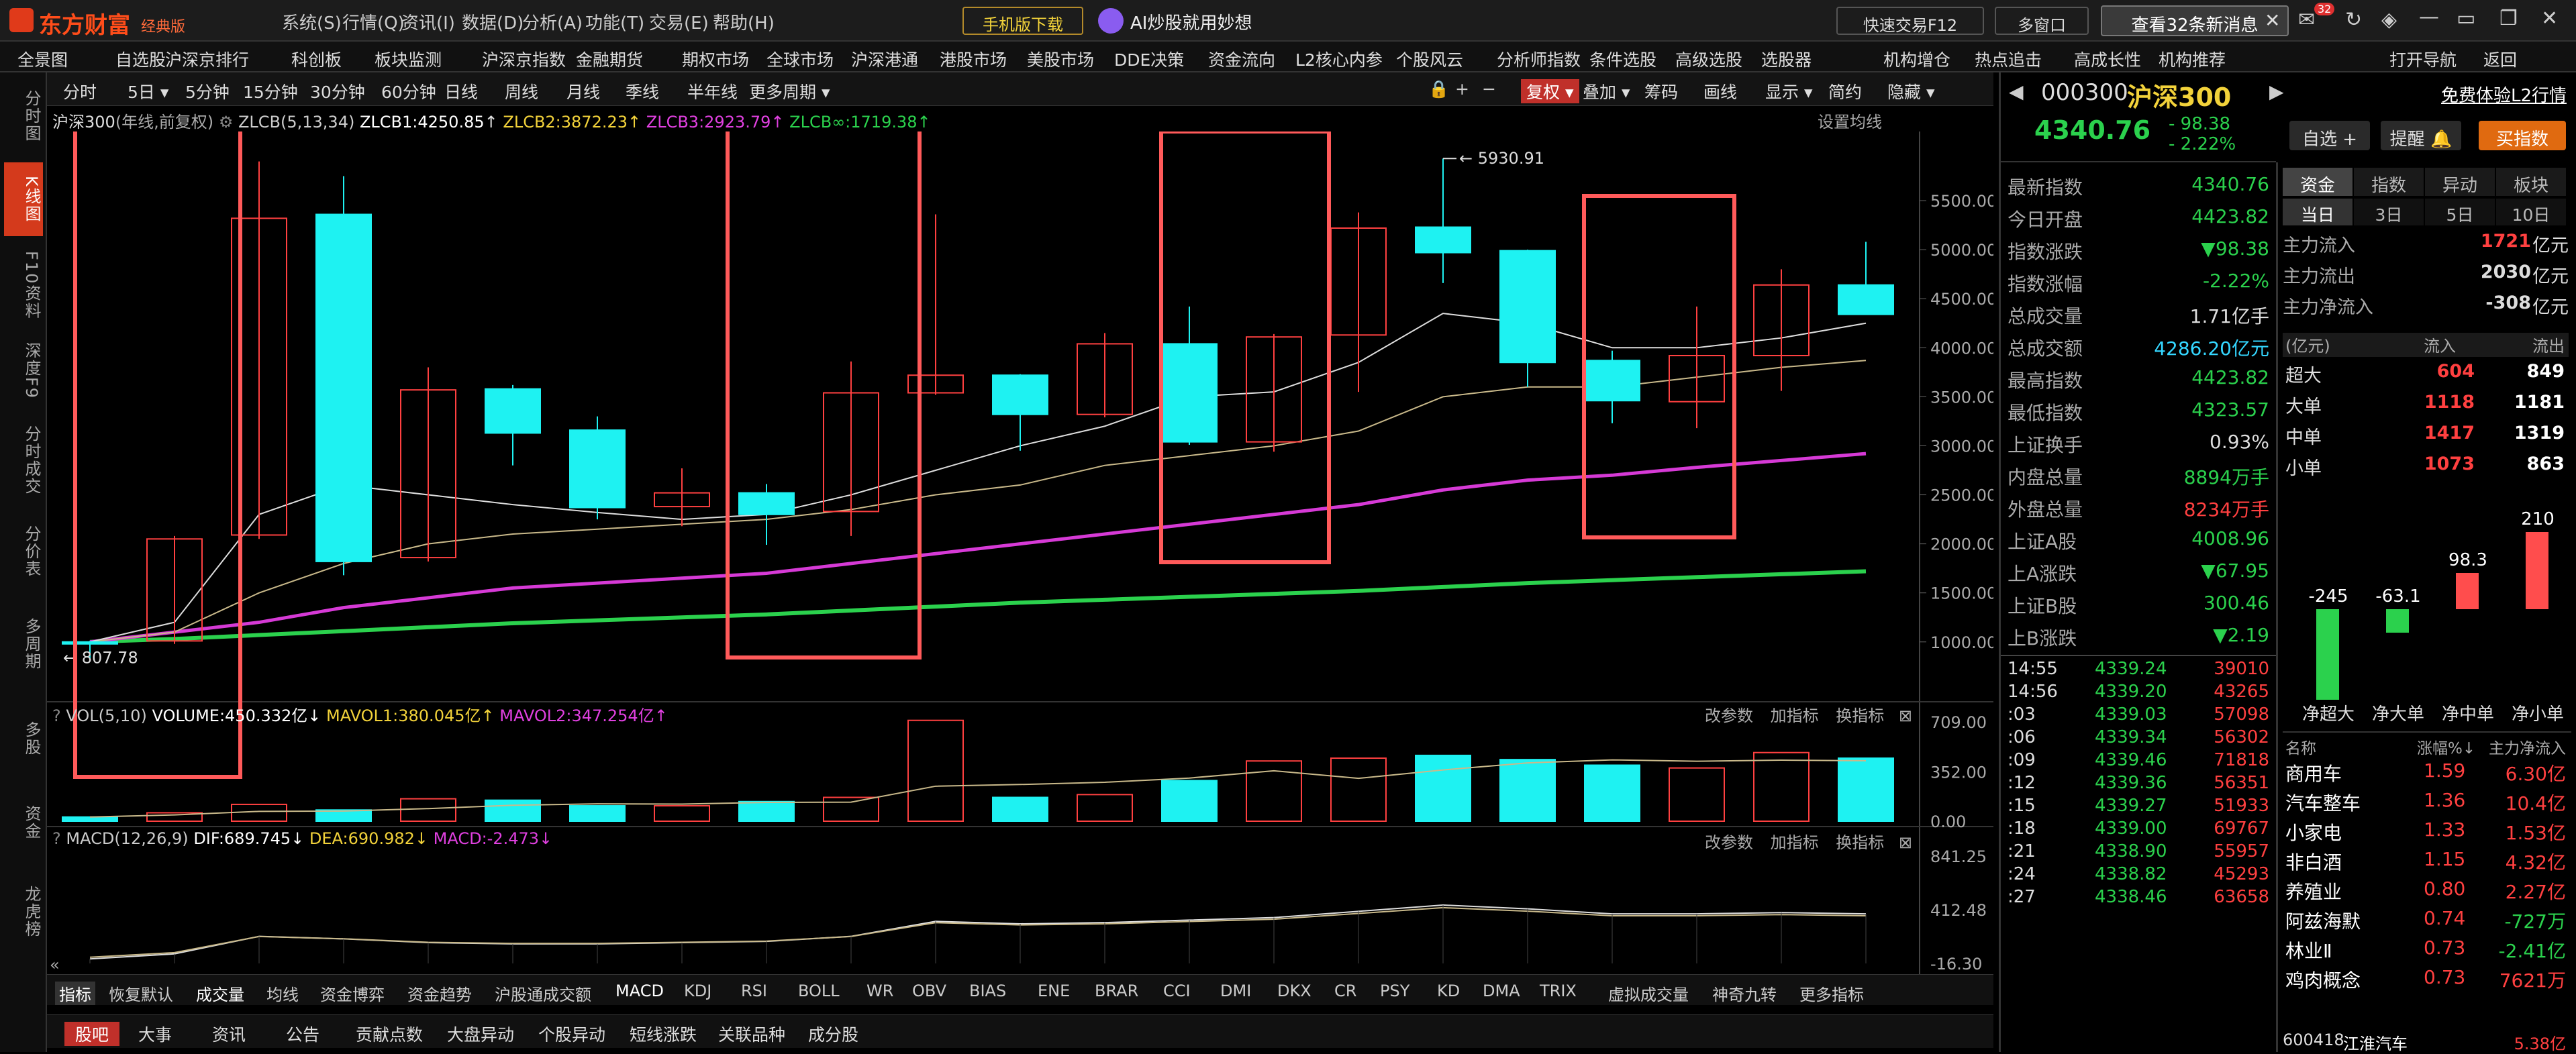 The height and width of the screenshot is (1054, 2576). Describe the element at coordinates (2531, 212) in the screenshot. I see `funds-period-tab: 10日` at that location.